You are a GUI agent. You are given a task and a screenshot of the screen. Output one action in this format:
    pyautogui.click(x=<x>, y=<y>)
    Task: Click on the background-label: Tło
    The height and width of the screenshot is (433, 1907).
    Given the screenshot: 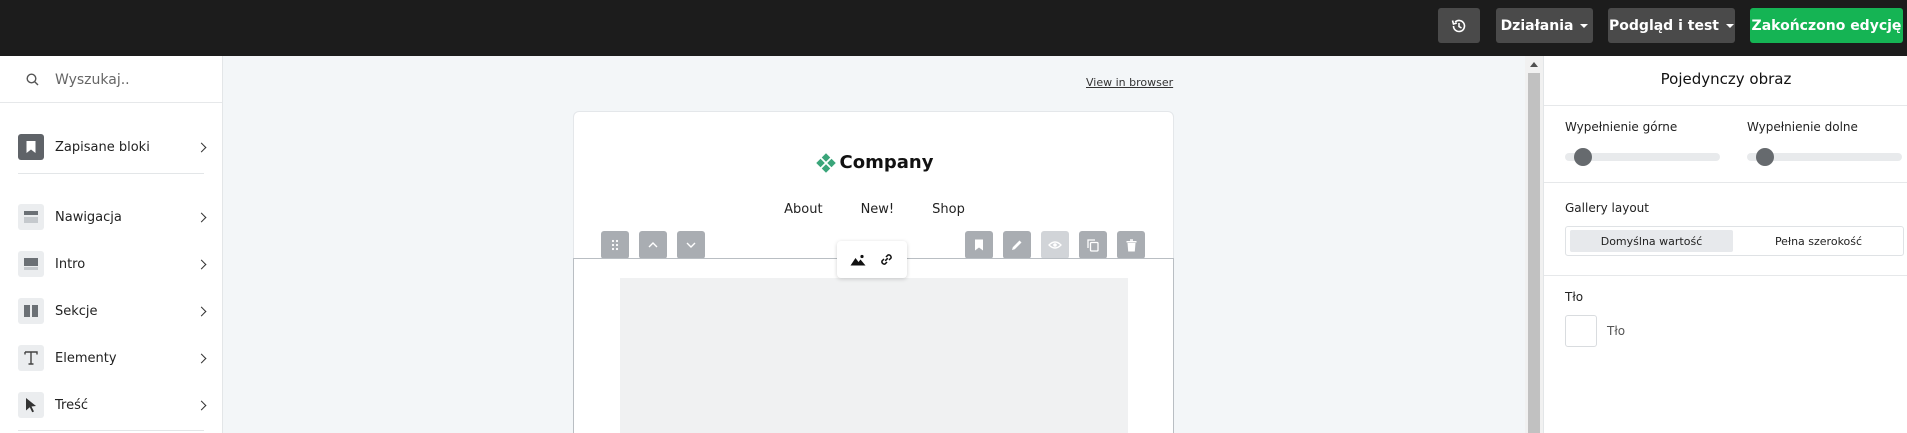 What is the action you would take?
    pyautogui.click(x=1574, y=297)
    